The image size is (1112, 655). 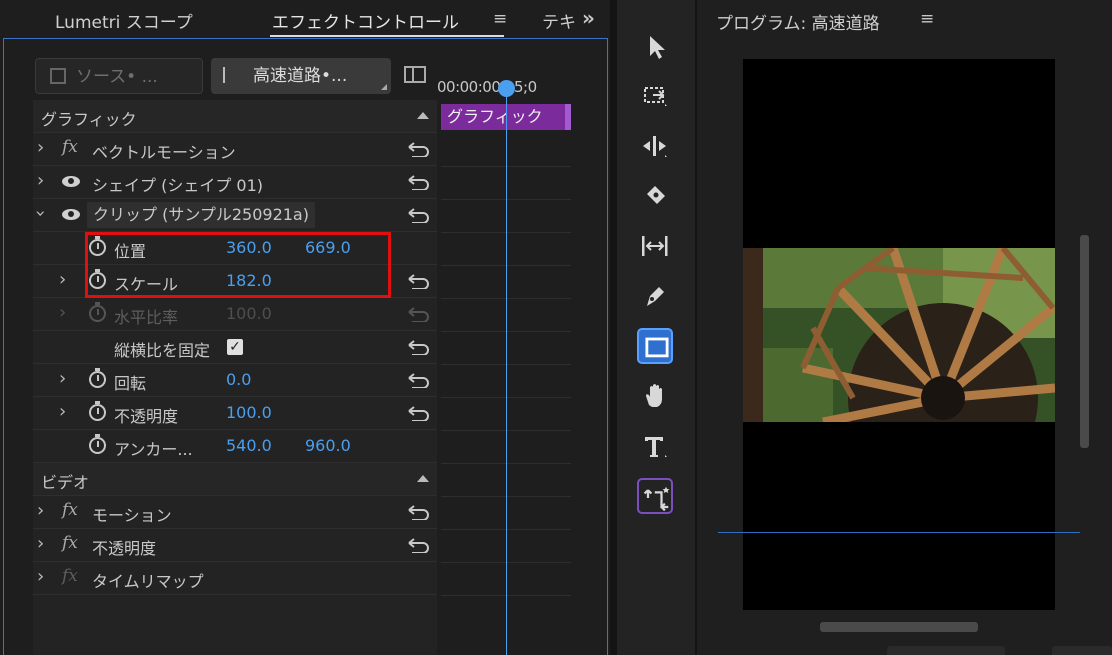 What do you see at coordinates (899, 335) in the screenshot?
I see `video-frame-waterwheel` at bounding box center [899, 335].